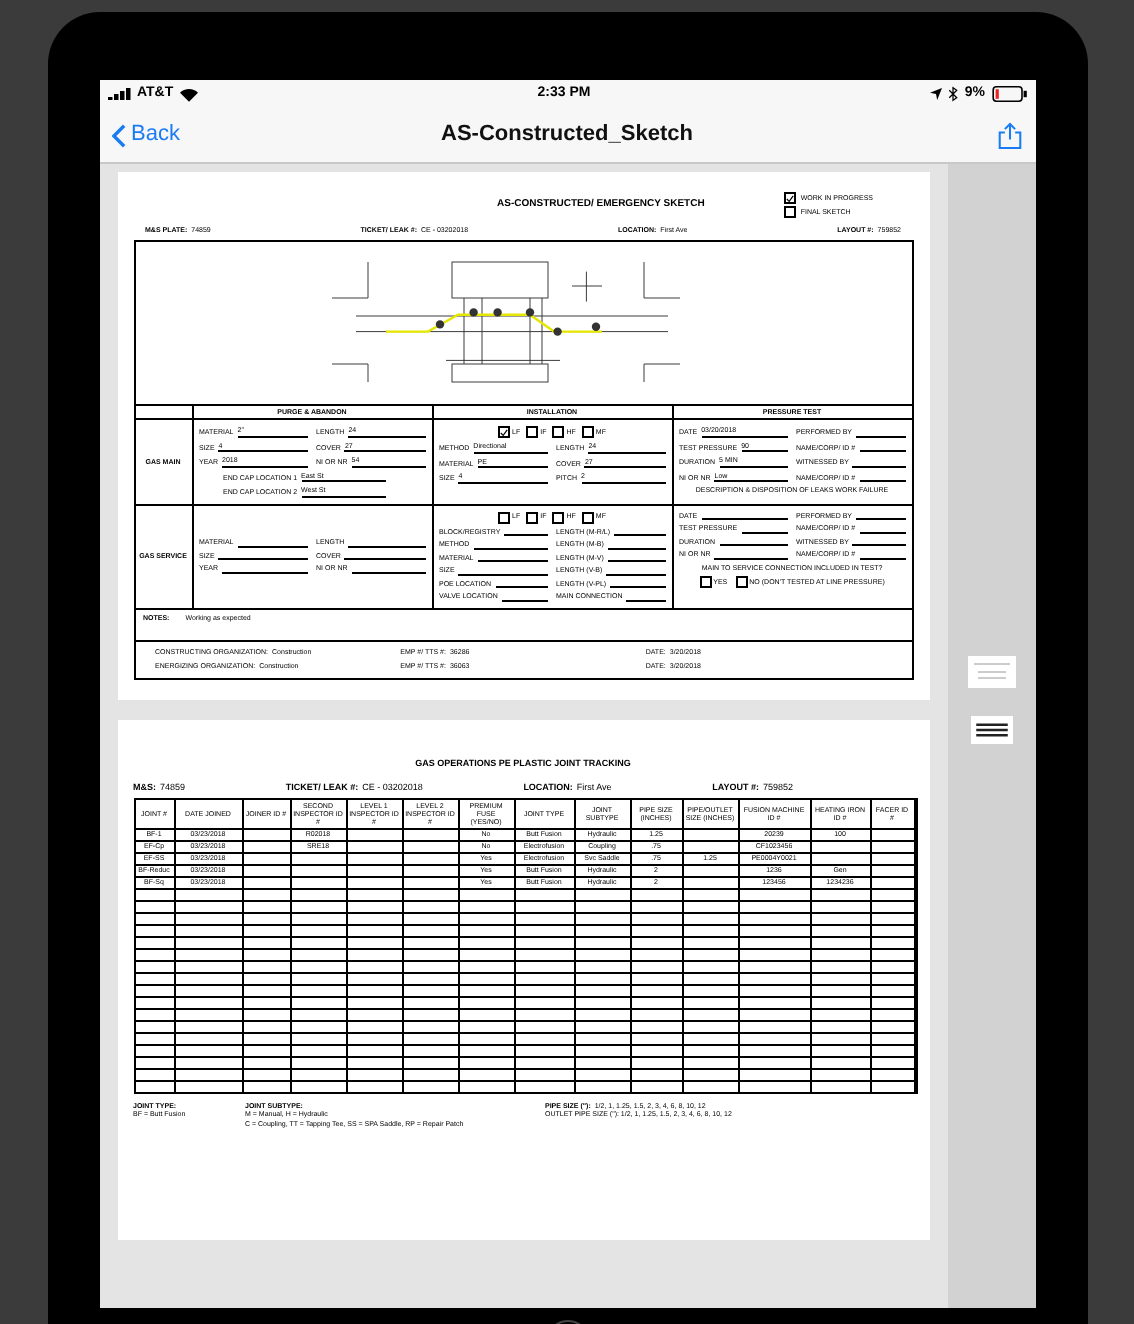  I want to click on location-arrow-icon, so click(936, 94).